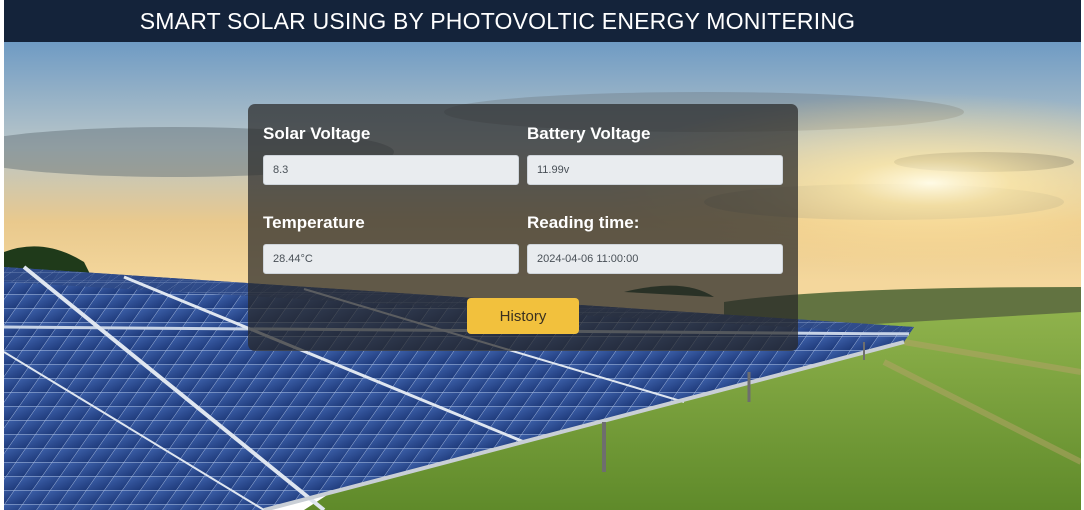  What do you see at coordinates (589, 133) in the screenshot?
I see `battery-voltage-label: Battery Voltage` at bounding box center [589, 133].